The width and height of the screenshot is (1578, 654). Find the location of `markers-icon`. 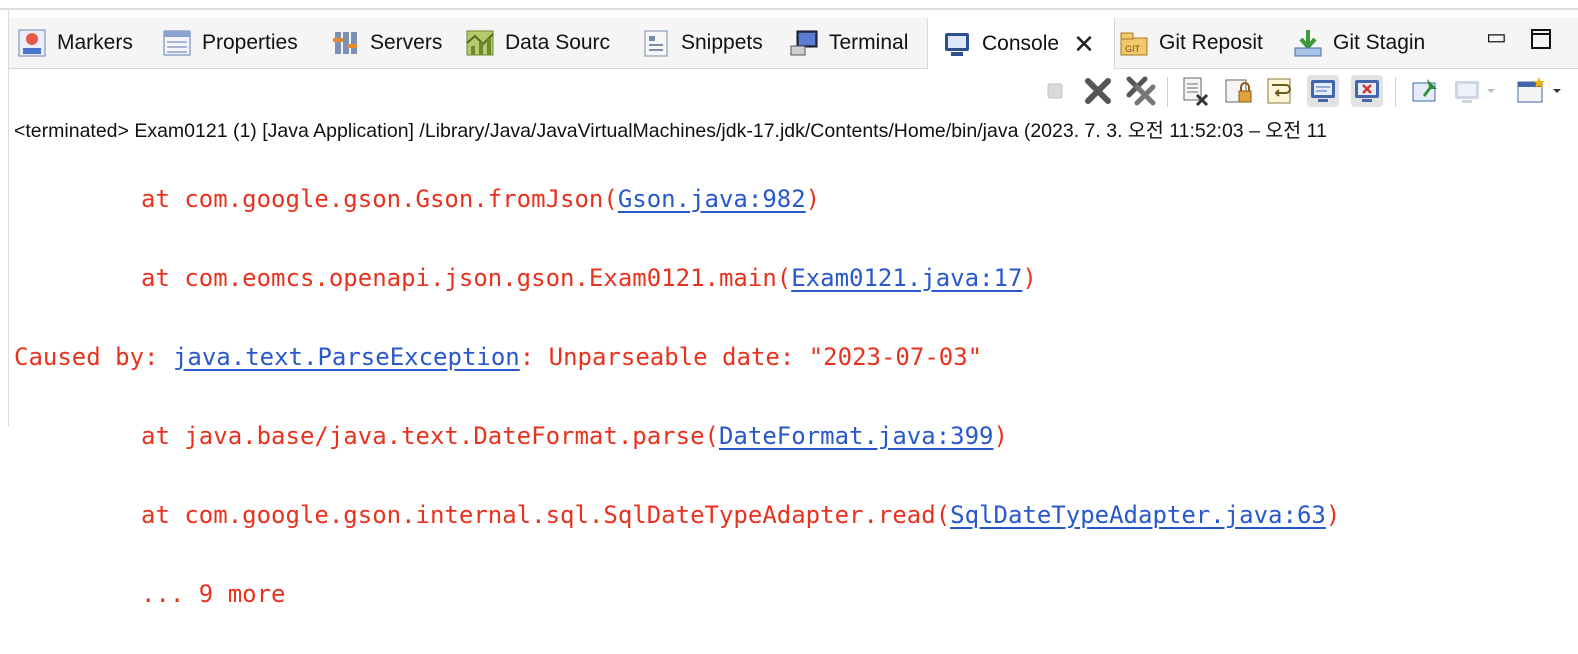

markers-icon is located at coordinates (32, 43).